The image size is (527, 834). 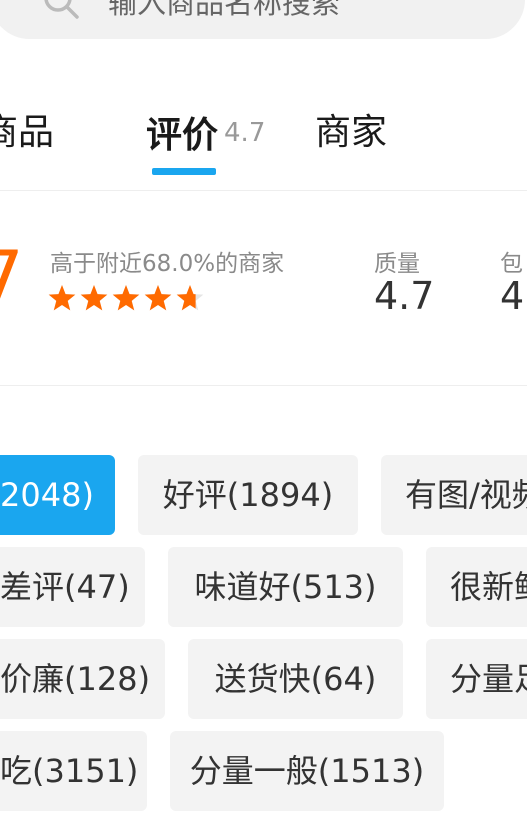 I want to click on active-tab-indicator, so click(x=184, y=171).